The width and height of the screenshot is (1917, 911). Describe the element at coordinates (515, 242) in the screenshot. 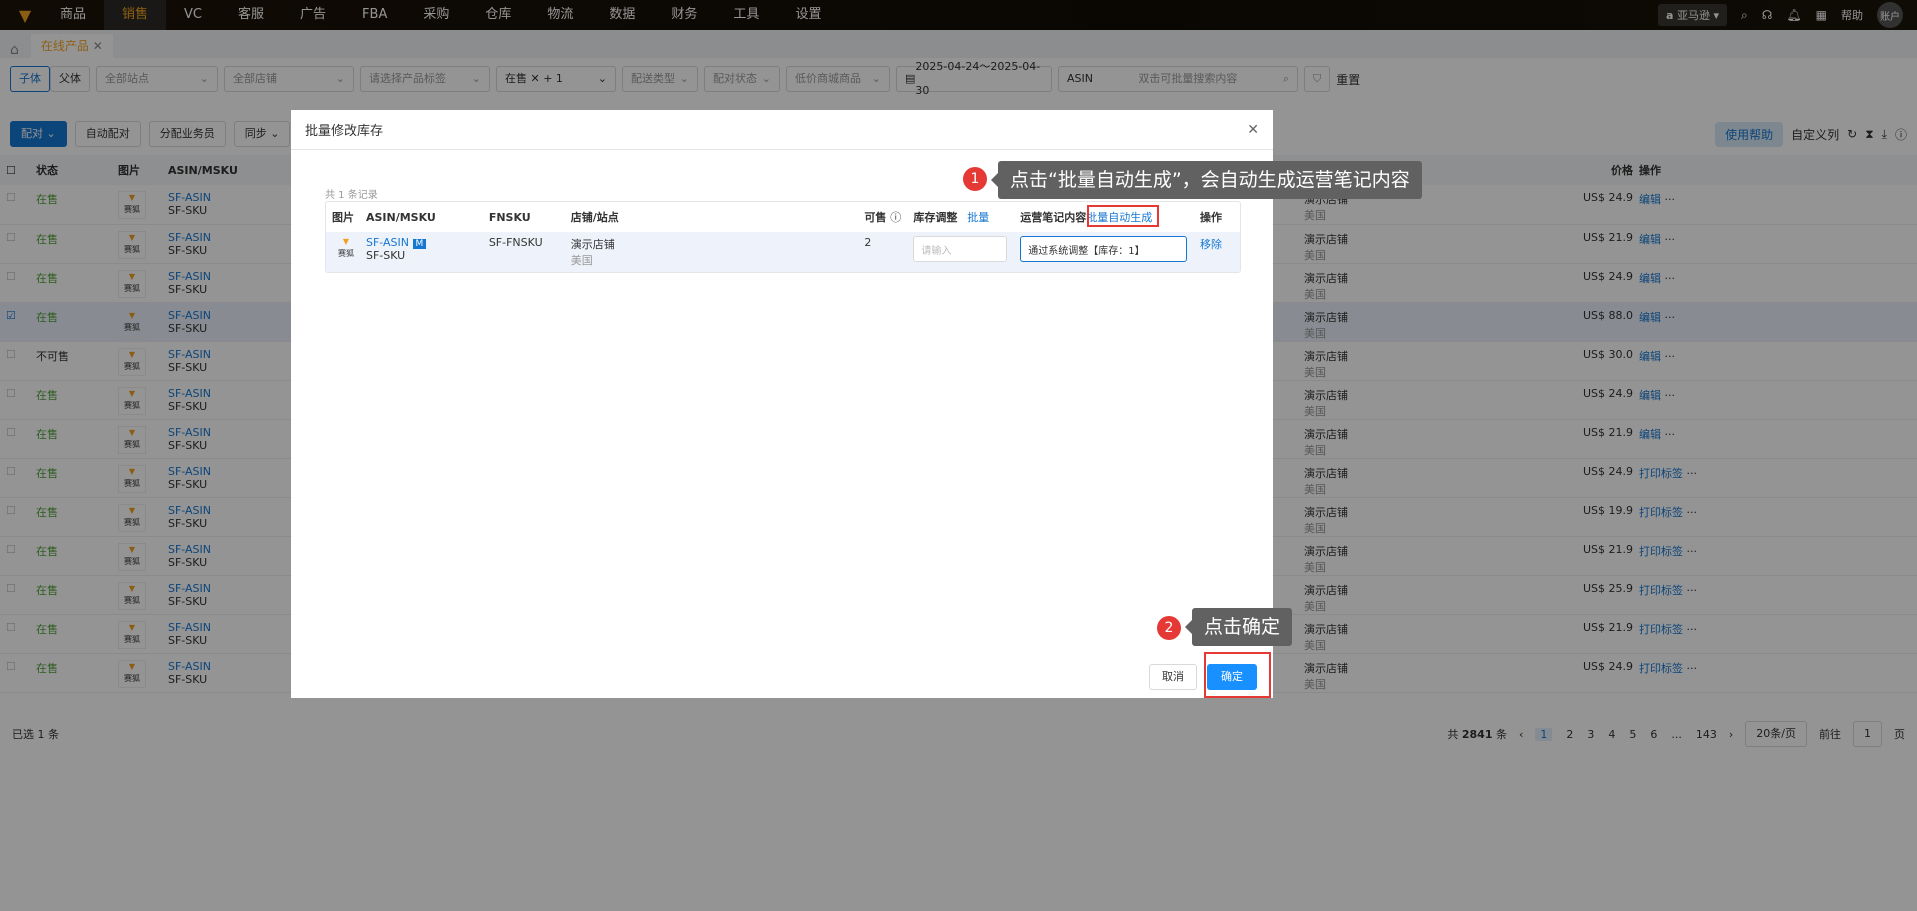

I see `fnsku: SF-FNSKU` at that location.